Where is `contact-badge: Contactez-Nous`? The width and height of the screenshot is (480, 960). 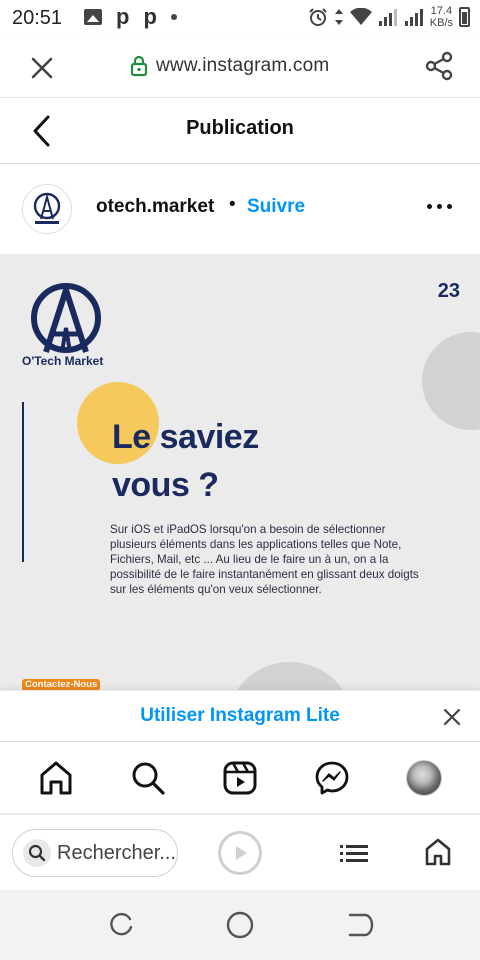 contact-badge: Contactez-Nous is located at coordinates (61, 684).